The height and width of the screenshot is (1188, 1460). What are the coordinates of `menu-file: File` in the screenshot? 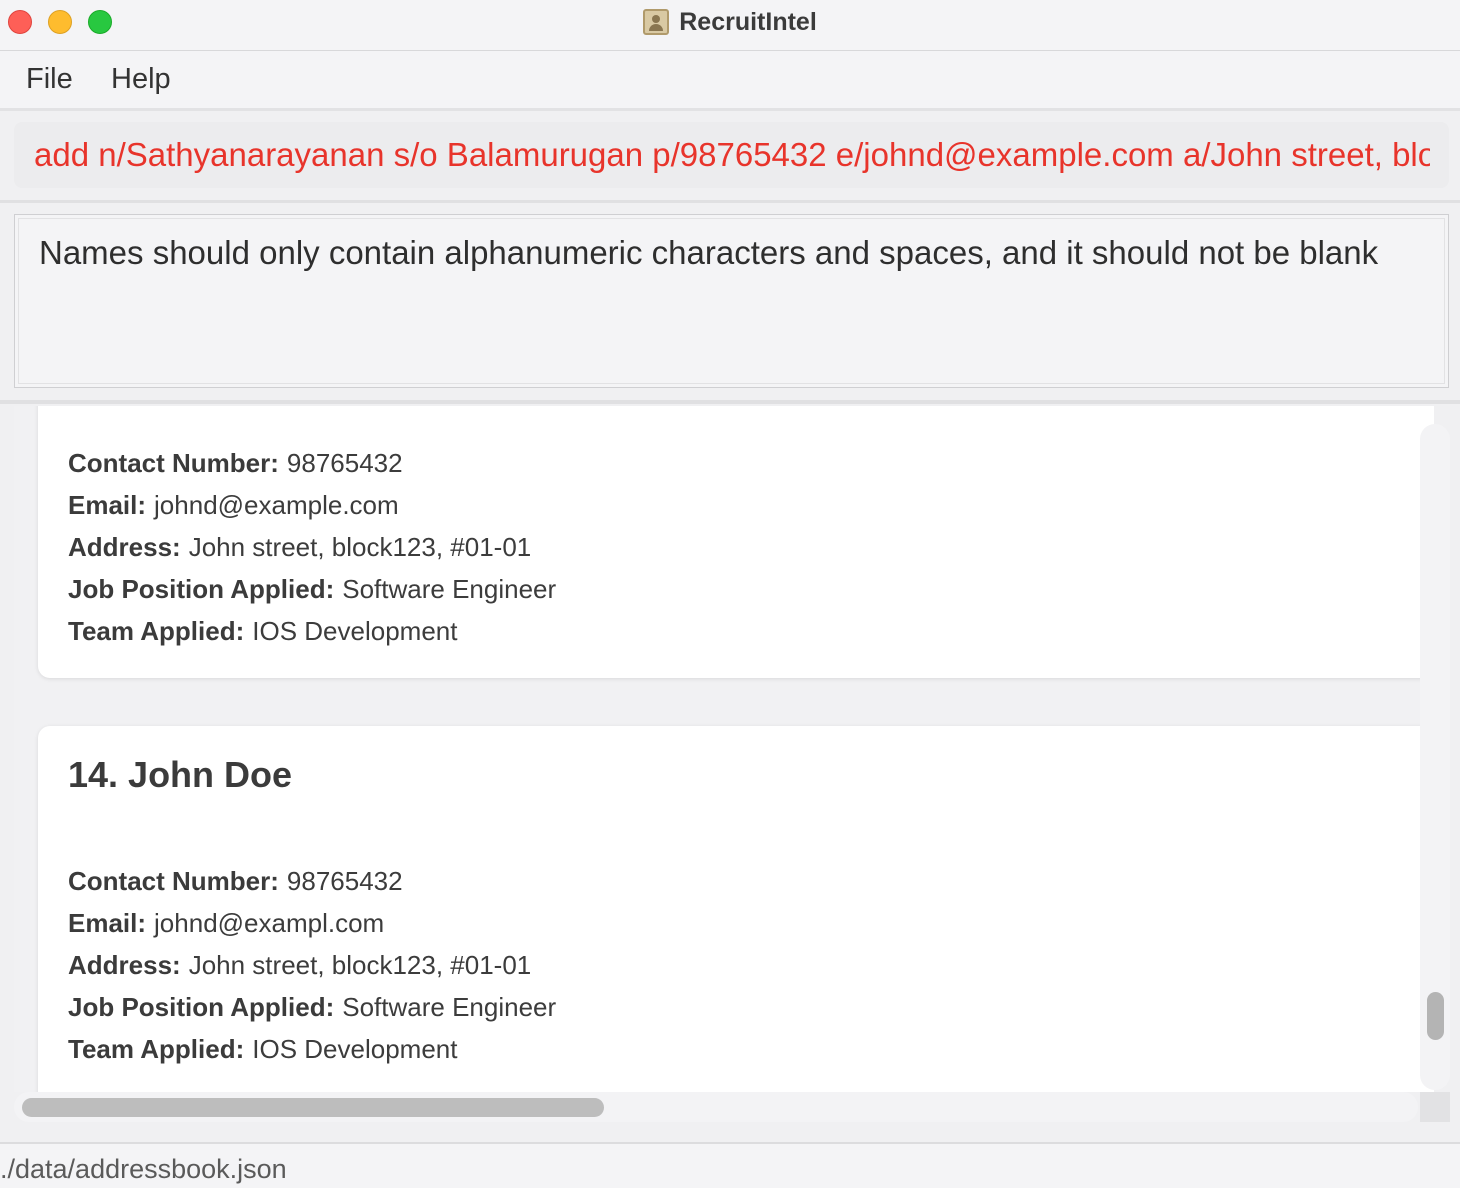 It's located at (49, 79).